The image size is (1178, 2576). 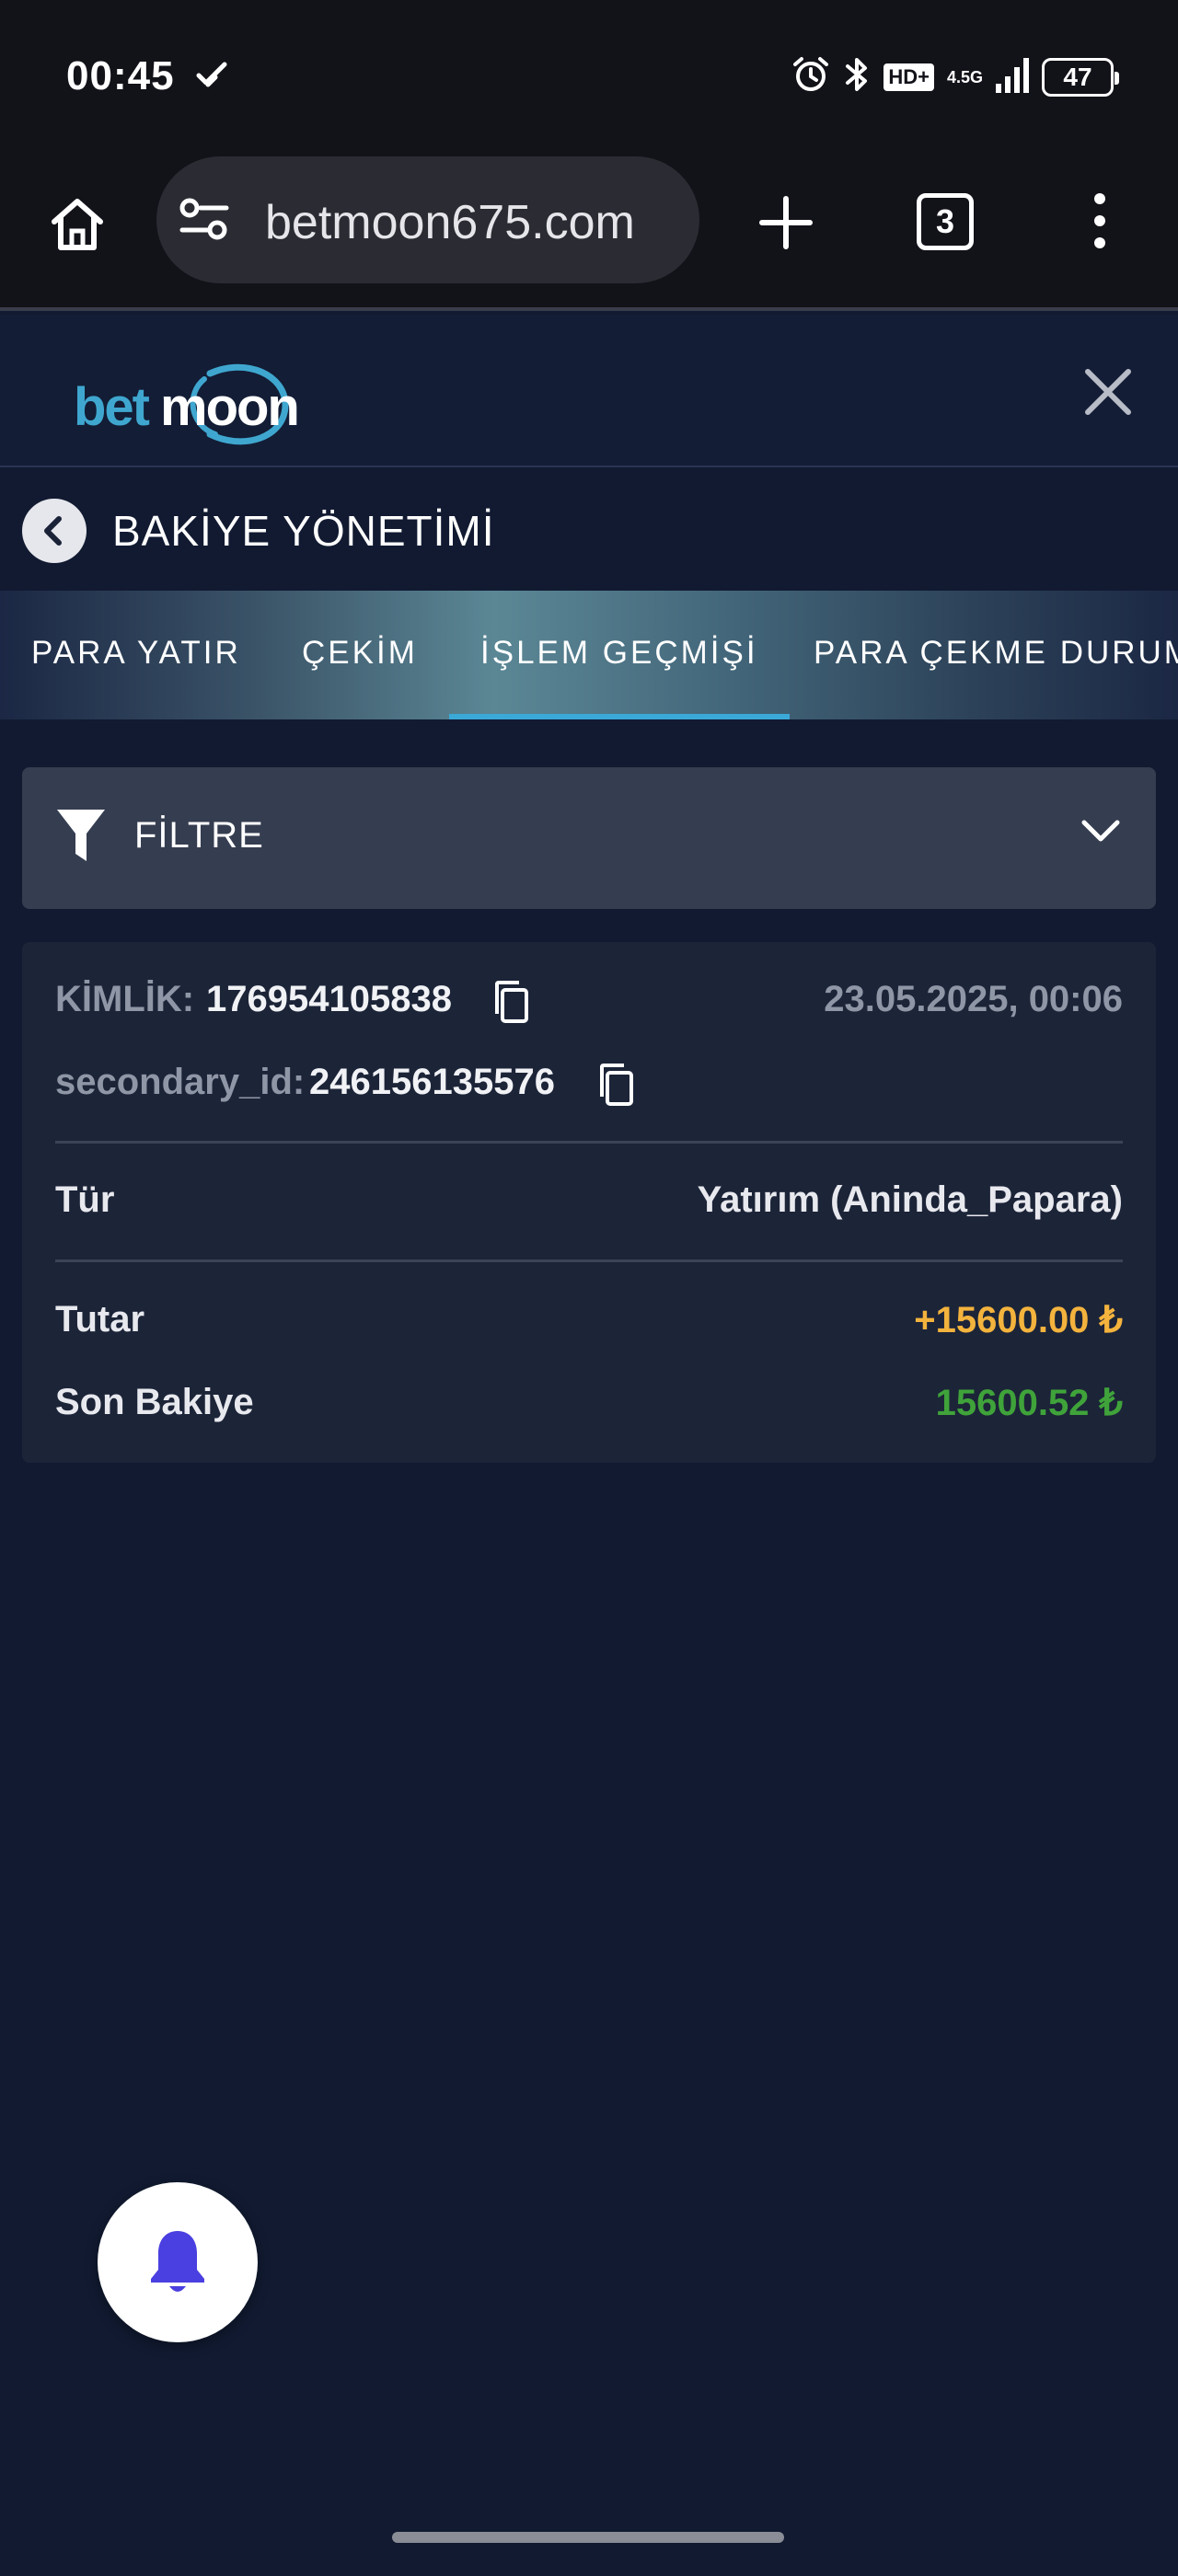 I want to click on tab-islem-gecmisi: İŞLEM GEÇMİŞİ, so click(x=619, y=655).